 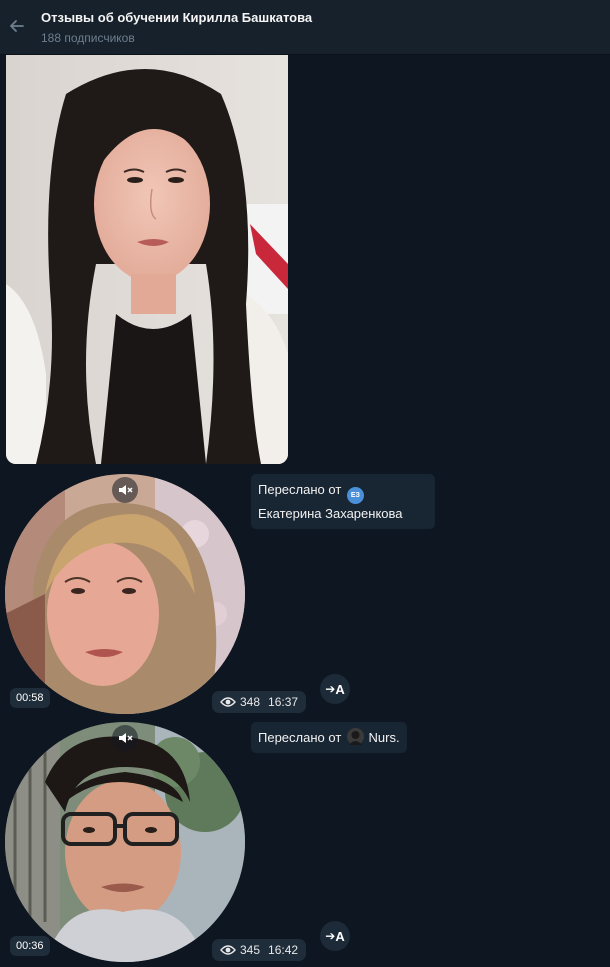 I want to click on view-count: 348, so click(x=250, y=702).